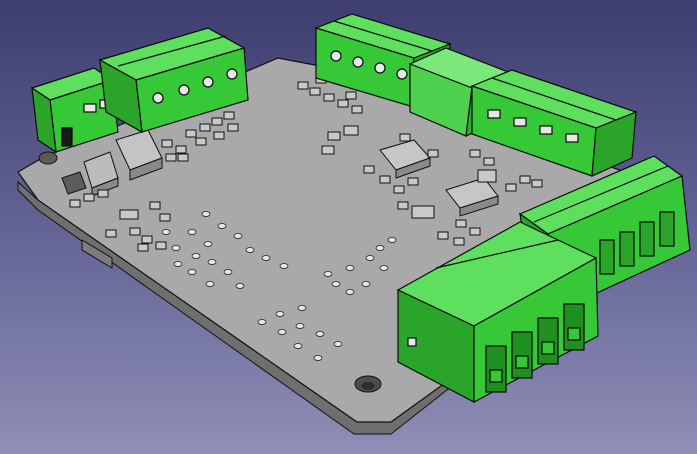 This screenshot has width=697, height=454. What do you see at coordinates (48, 158) in the screenshot?
I see `mounting-hole` at bounding box center [48, 158].